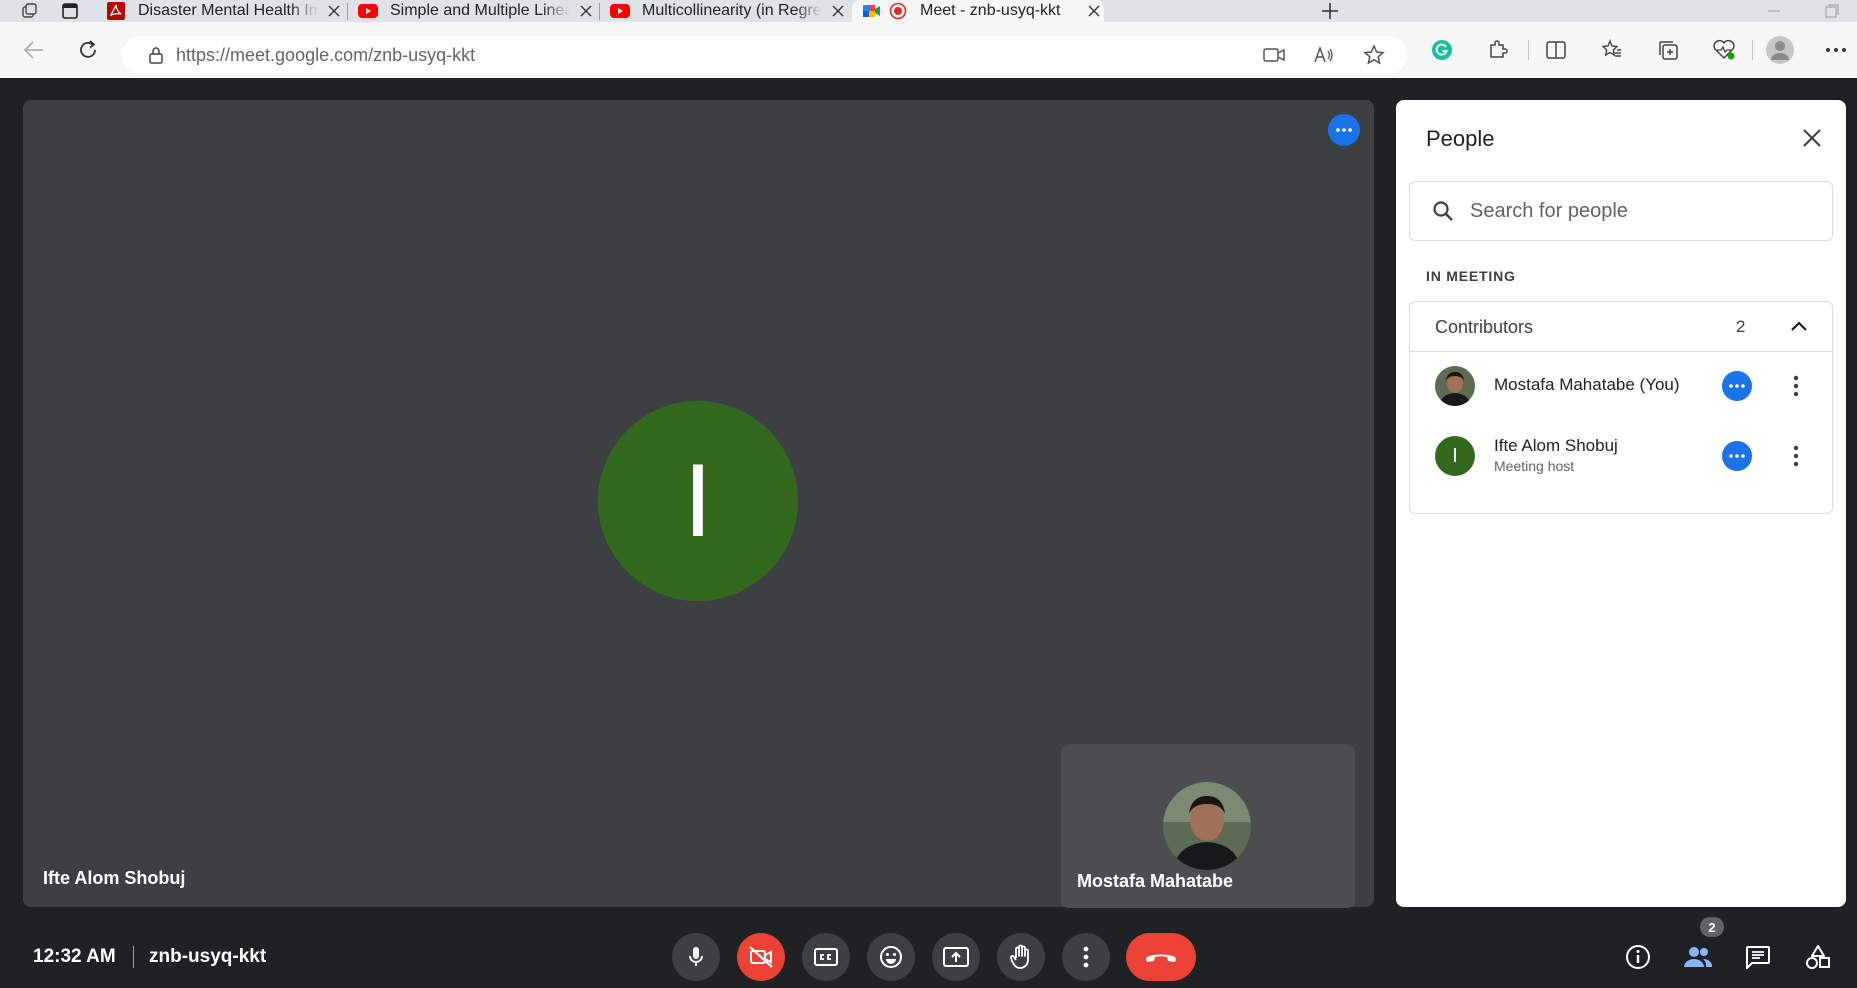 The image size is (1857, 988). Describe the element at coordinates (480, 10) in the screenshot. I see `tab-title: Simple and Multiple Linear Regre` at that location.